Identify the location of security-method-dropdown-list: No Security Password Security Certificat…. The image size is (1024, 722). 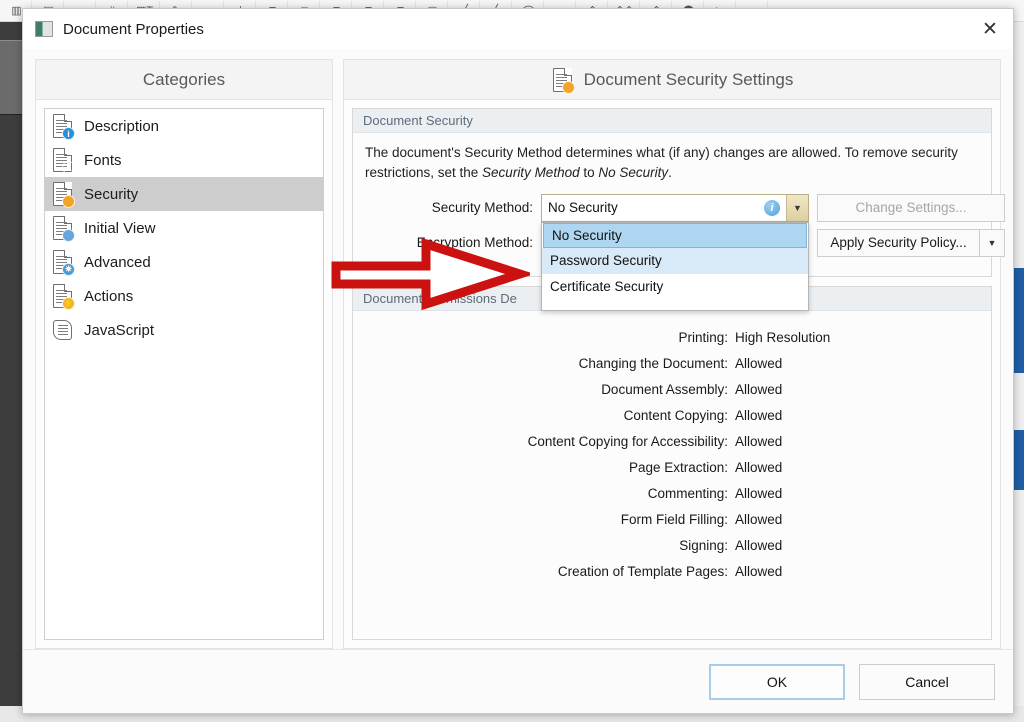
(675, 266).